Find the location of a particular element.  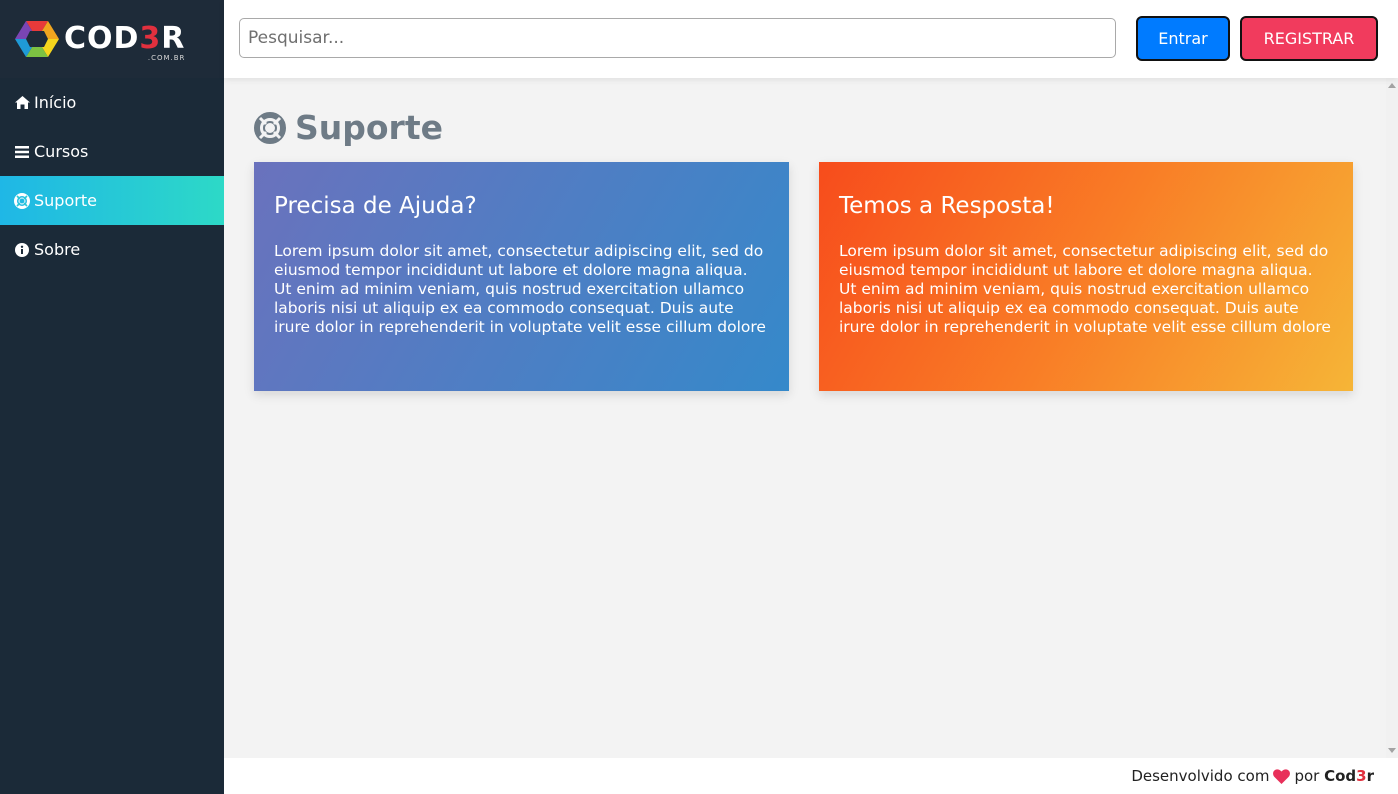

sidebar-item-suporte: Suporte is located at coordinates (112, 200).